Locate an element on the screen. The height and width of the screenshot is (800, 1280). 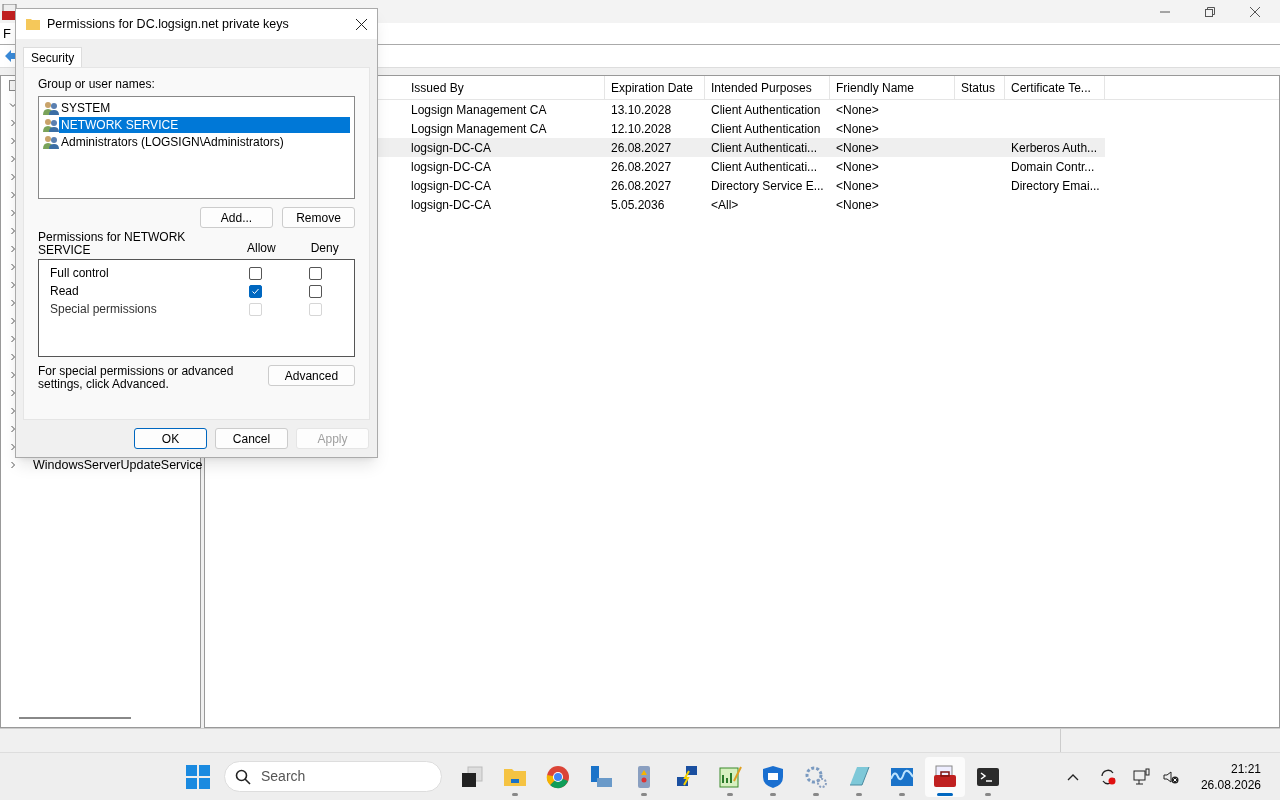
taskbar-app is located at coordinates (944, 776).